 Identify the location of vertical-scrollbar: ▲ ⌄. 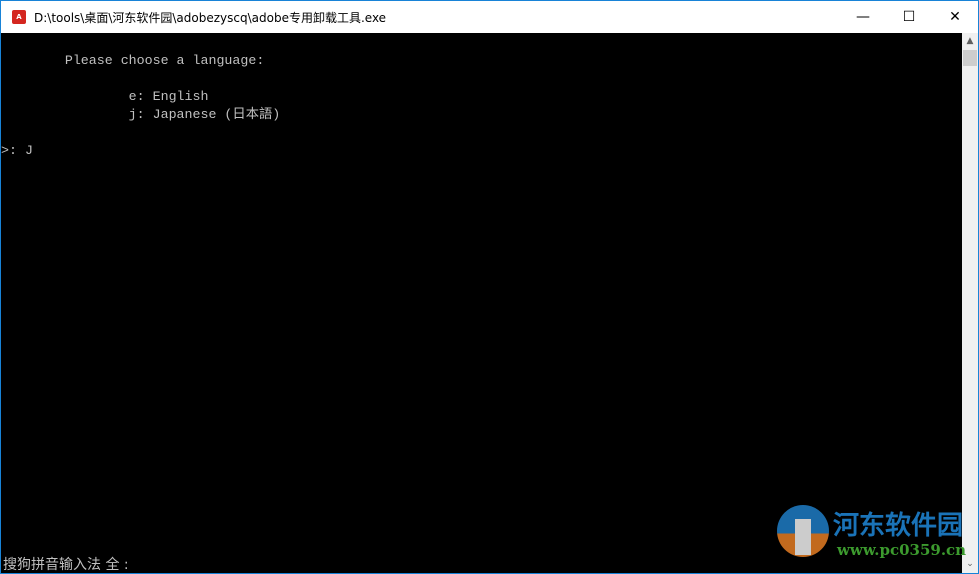
(970, 303).